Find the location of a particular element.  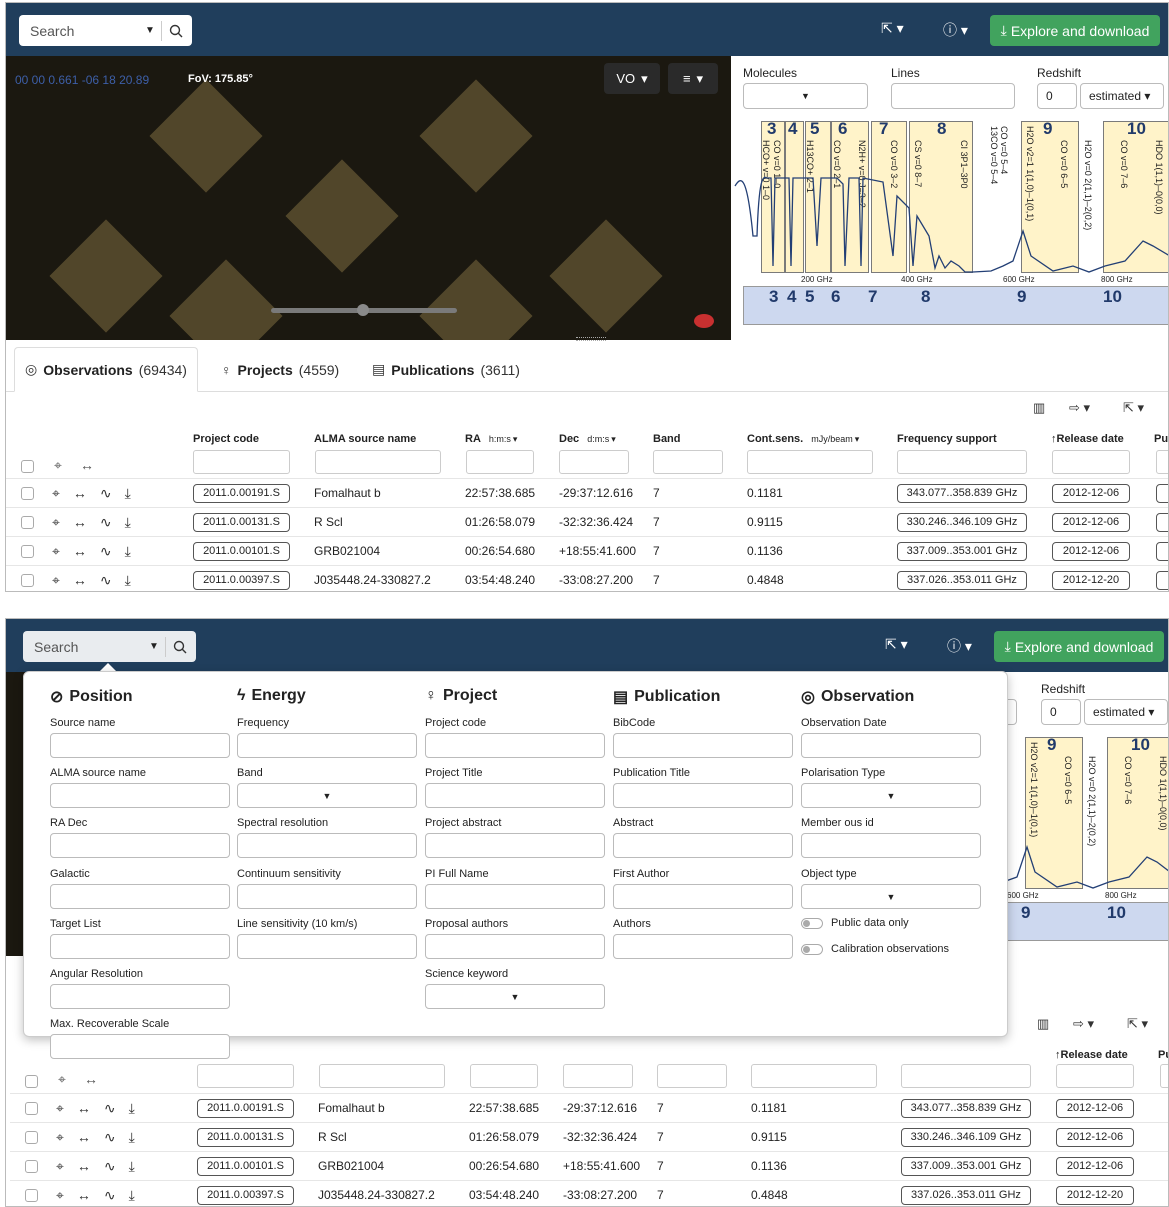

slider-knob is located at coordinates (363, 310).